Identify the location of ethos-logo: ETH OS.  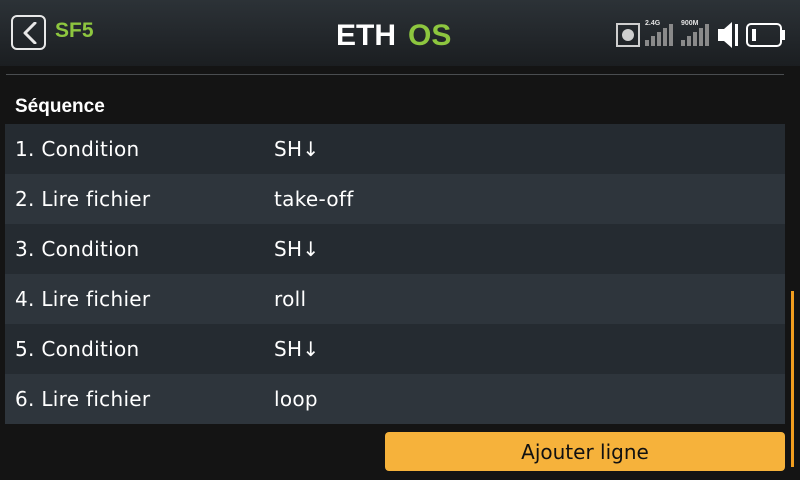
(393, 35).